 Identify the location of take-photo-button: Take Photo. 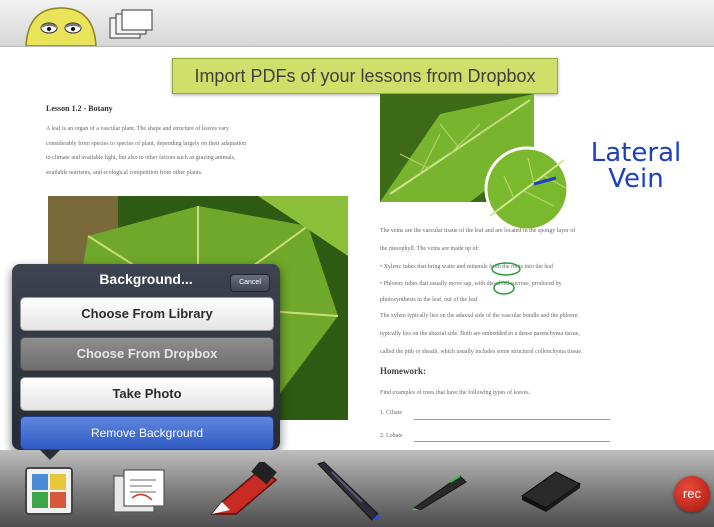
(147, 394).